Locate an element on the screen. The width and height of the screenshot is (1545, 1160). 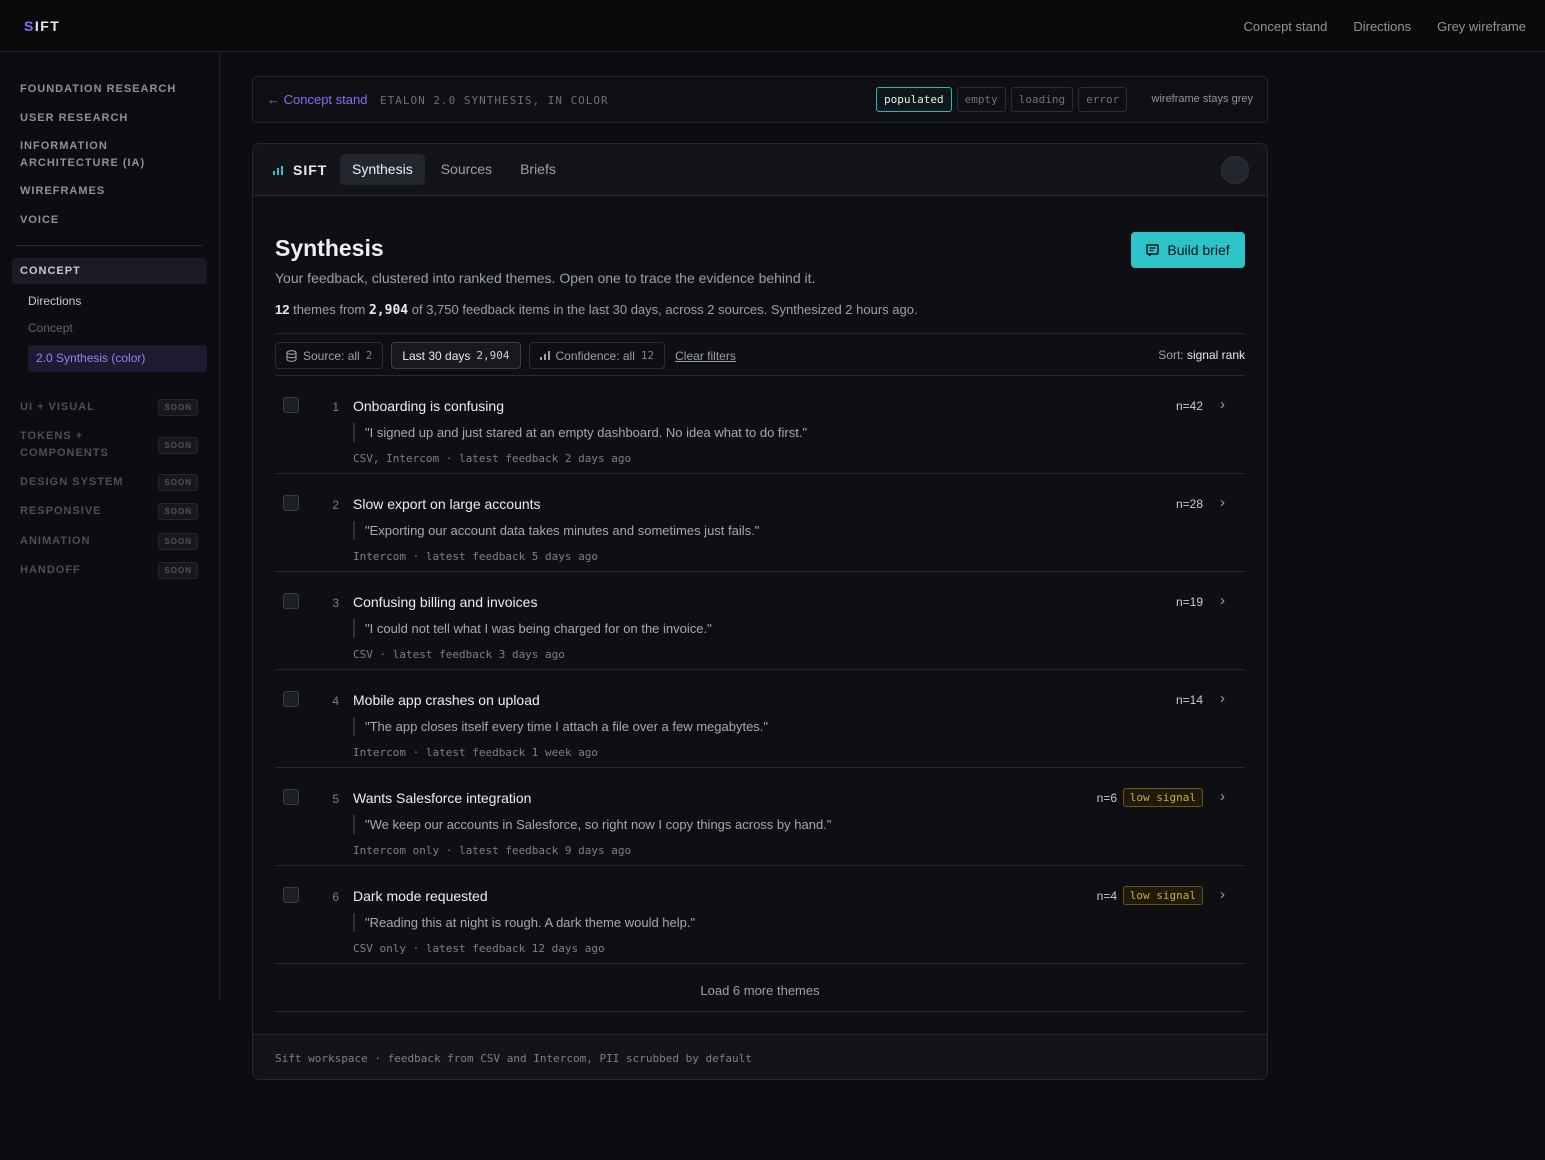
state-switcher: populated empty loading error is located at coordinates (1002, 99).